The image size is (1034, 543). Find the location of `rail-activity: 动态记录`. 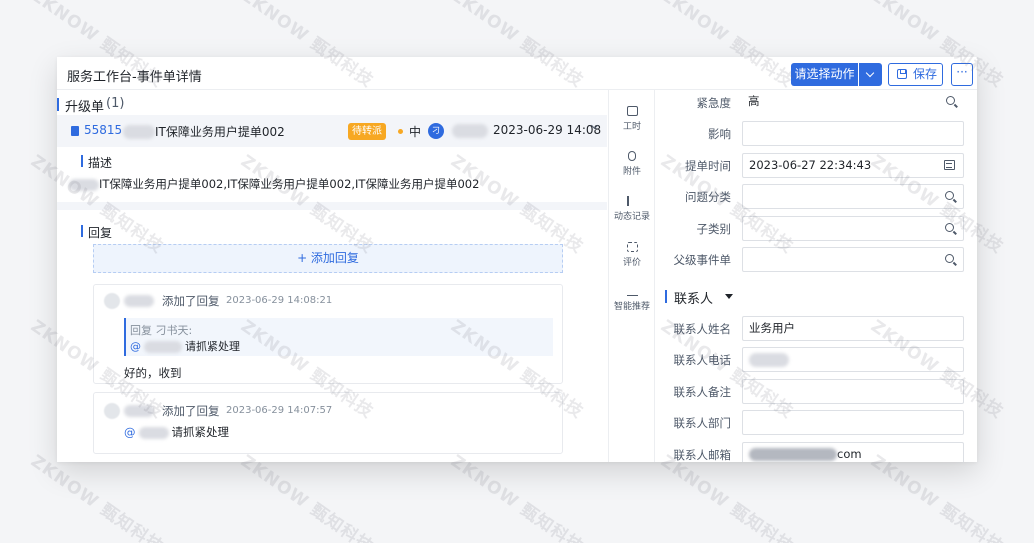

rail-activity: 动态记录 is located at coordinates (632, 209).